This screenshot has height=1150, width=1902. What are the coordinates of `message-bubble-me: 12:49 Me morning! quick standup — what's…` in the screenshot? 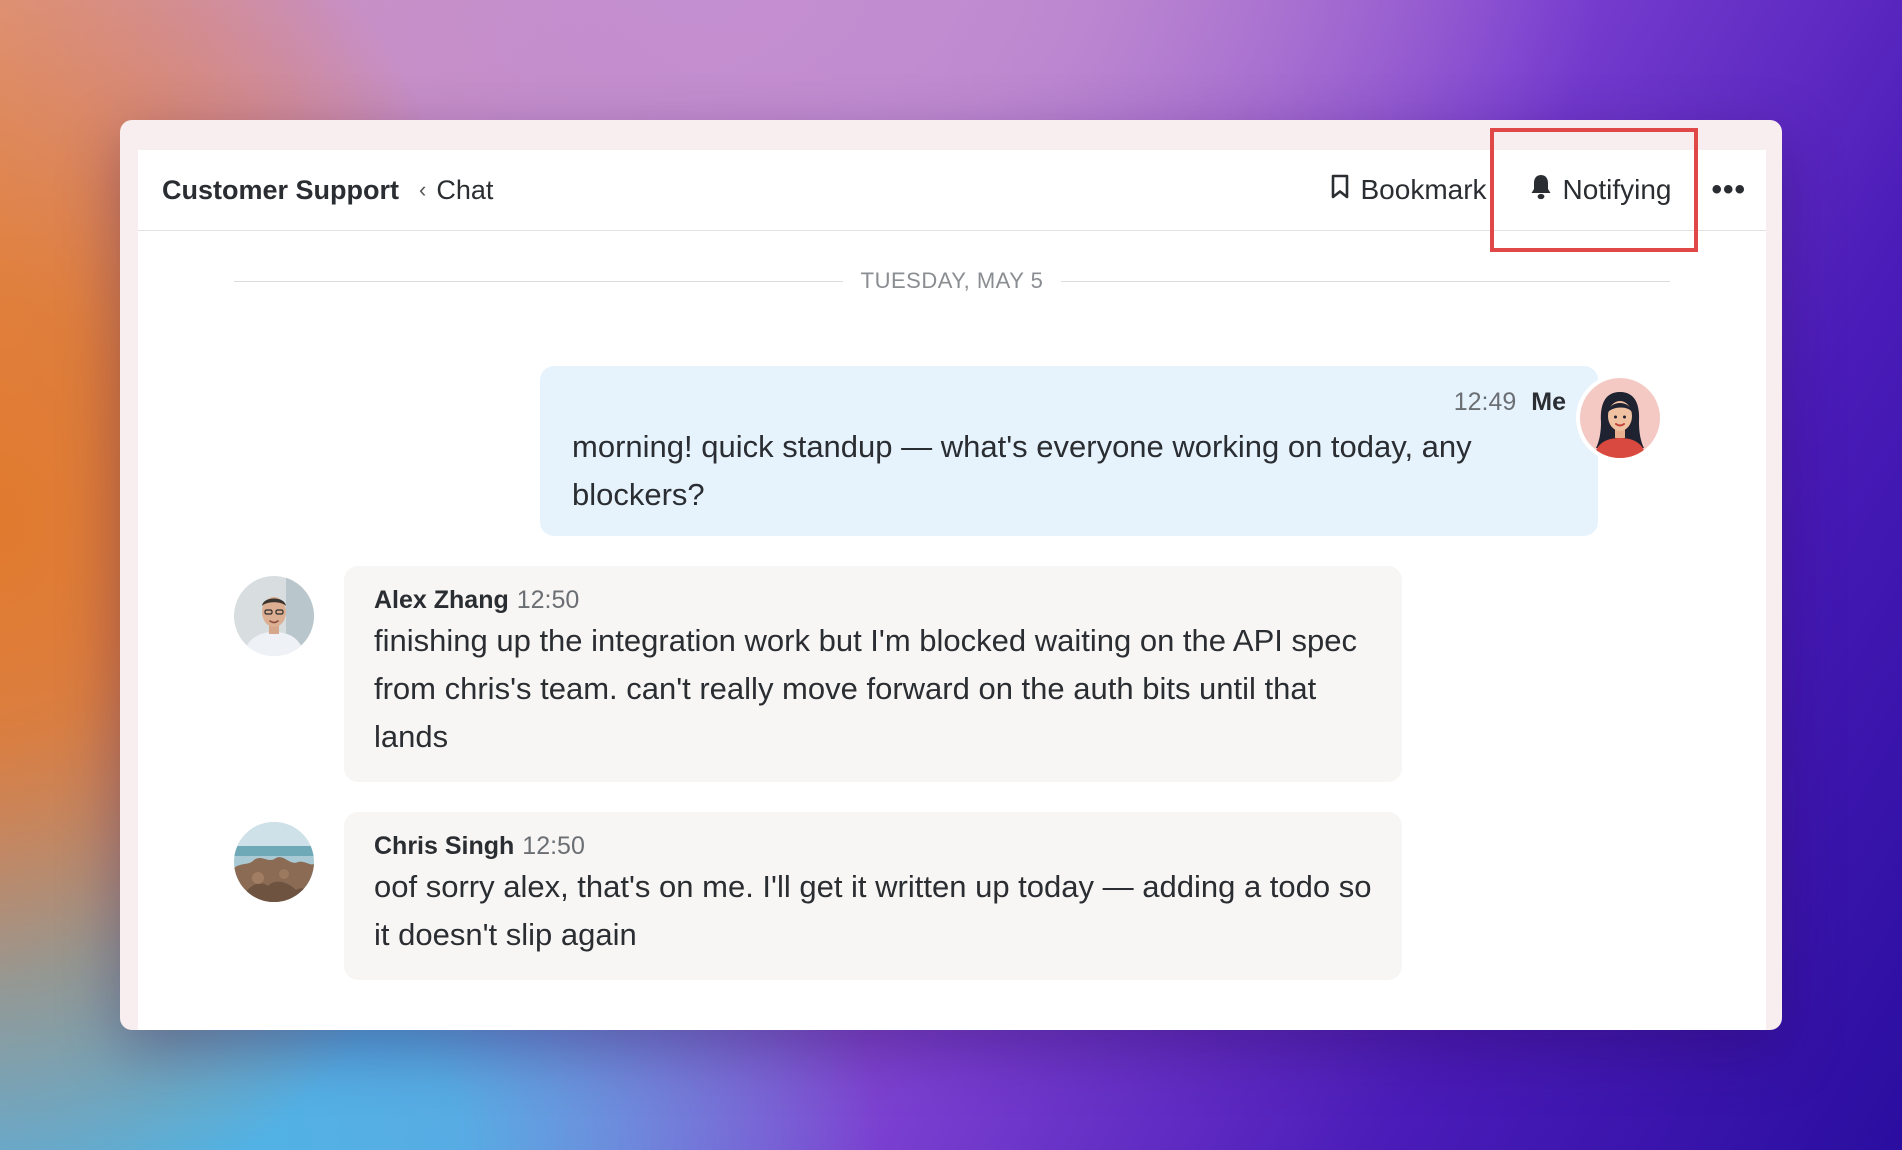 It's located at (1069, 451).